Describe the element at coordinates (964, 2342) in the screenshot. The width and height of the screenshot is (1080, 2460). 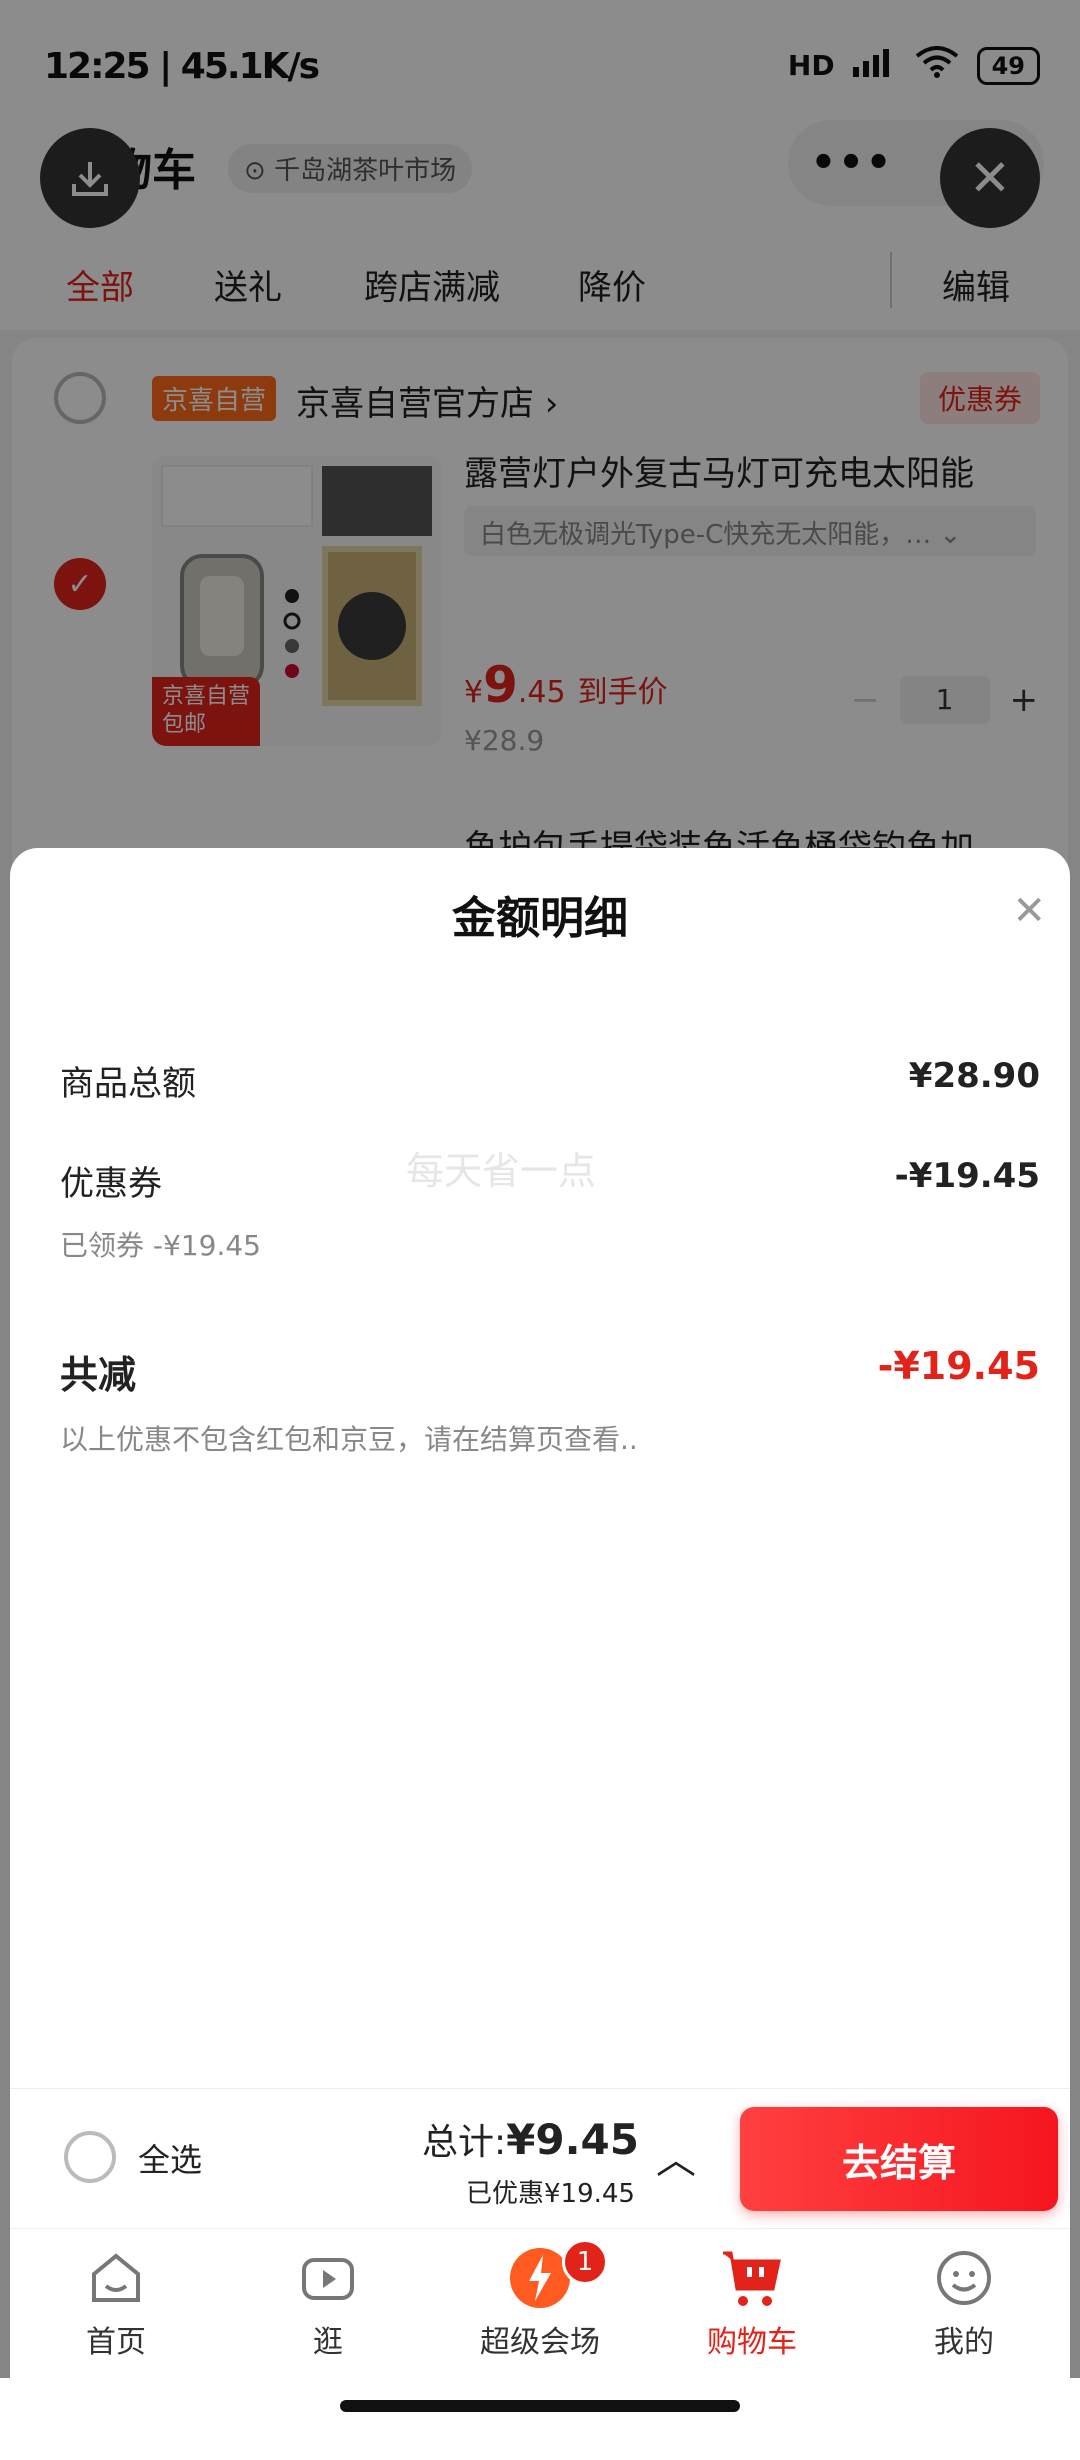
I see `nav-profile-label: 我的` at that location.